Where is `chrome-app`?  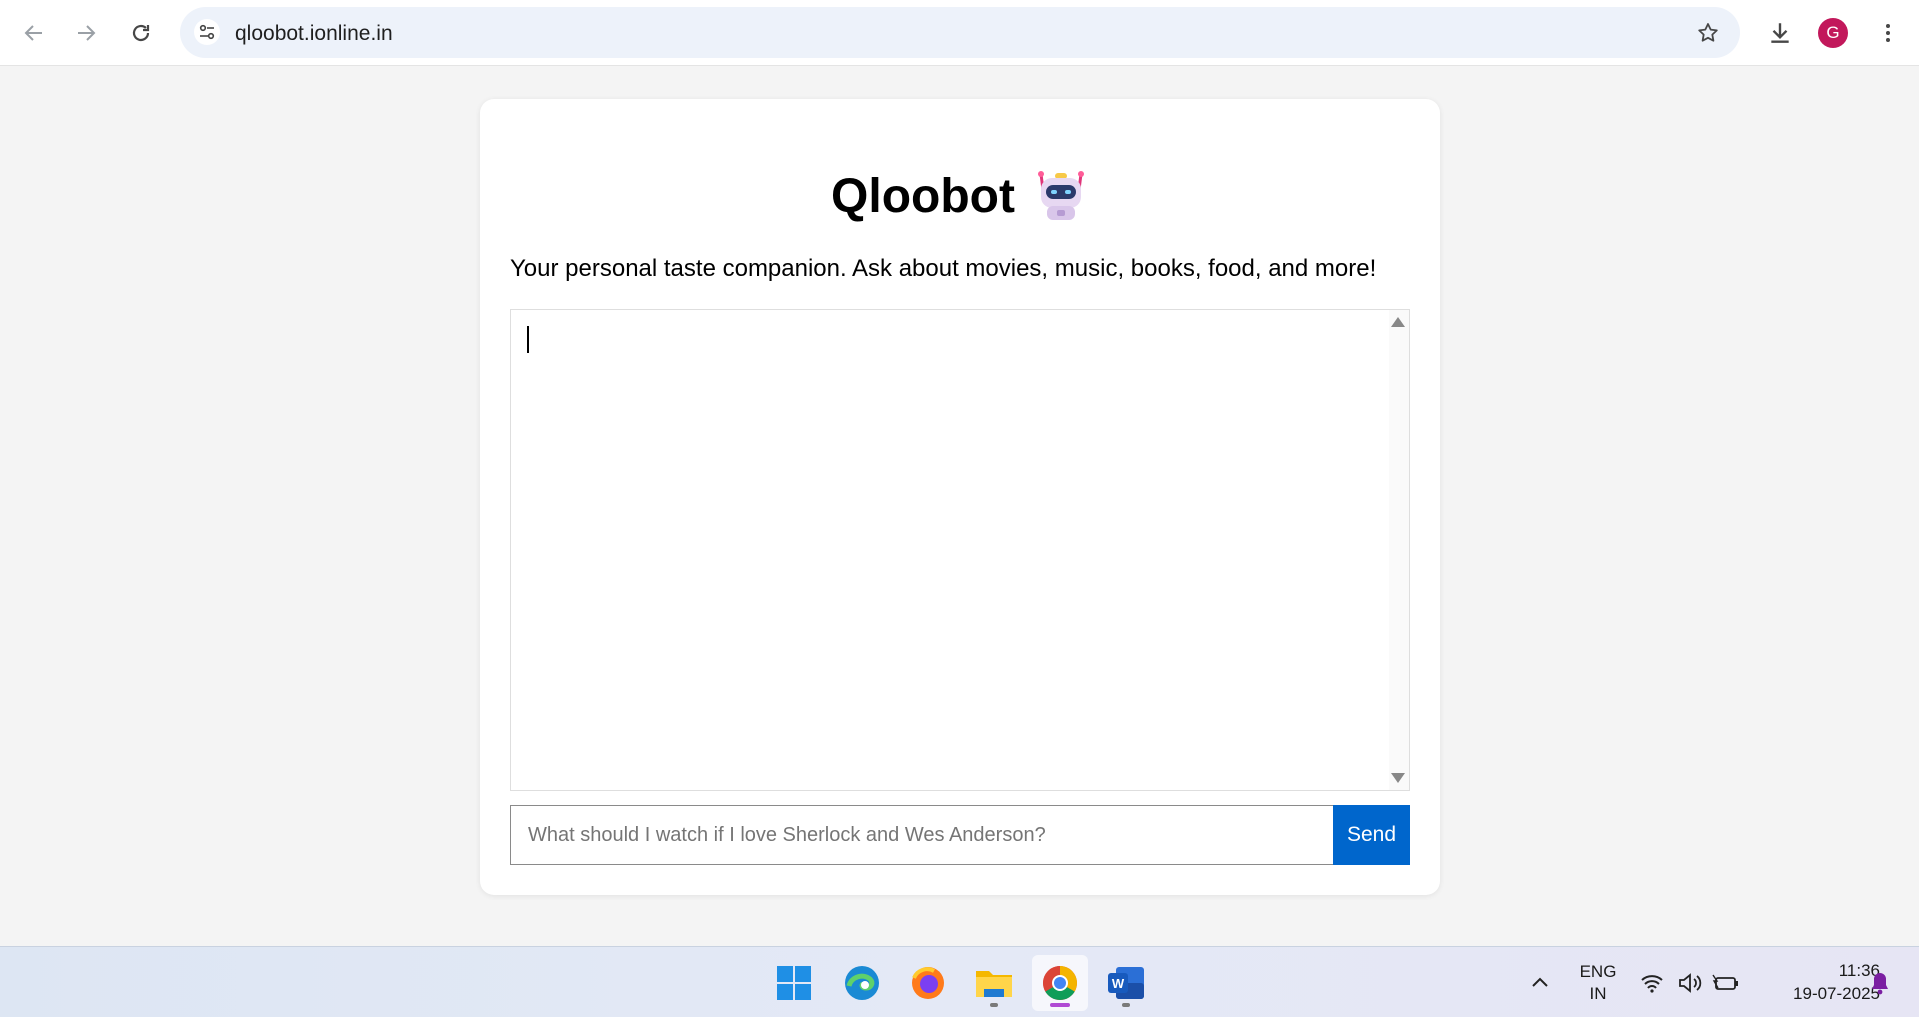 chrome-app is located at coordinates (1060, 983).